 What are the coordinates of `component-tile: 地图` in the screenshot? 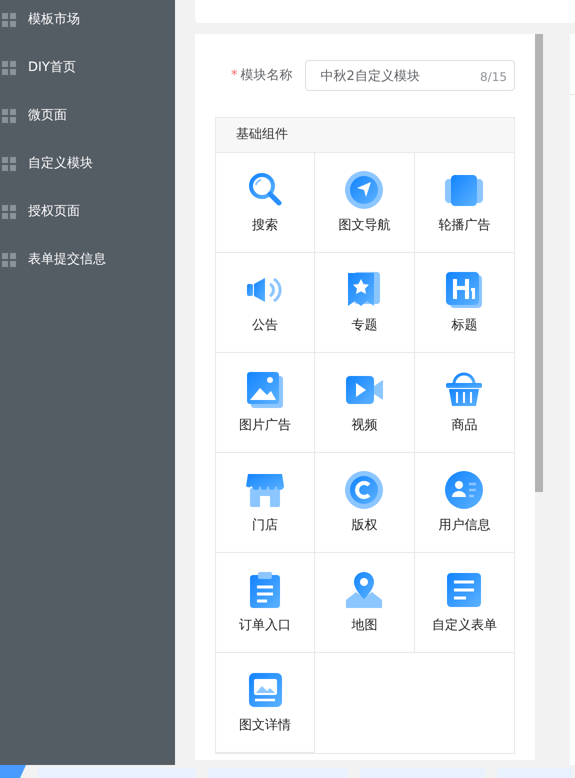 It's located at (365, 603).